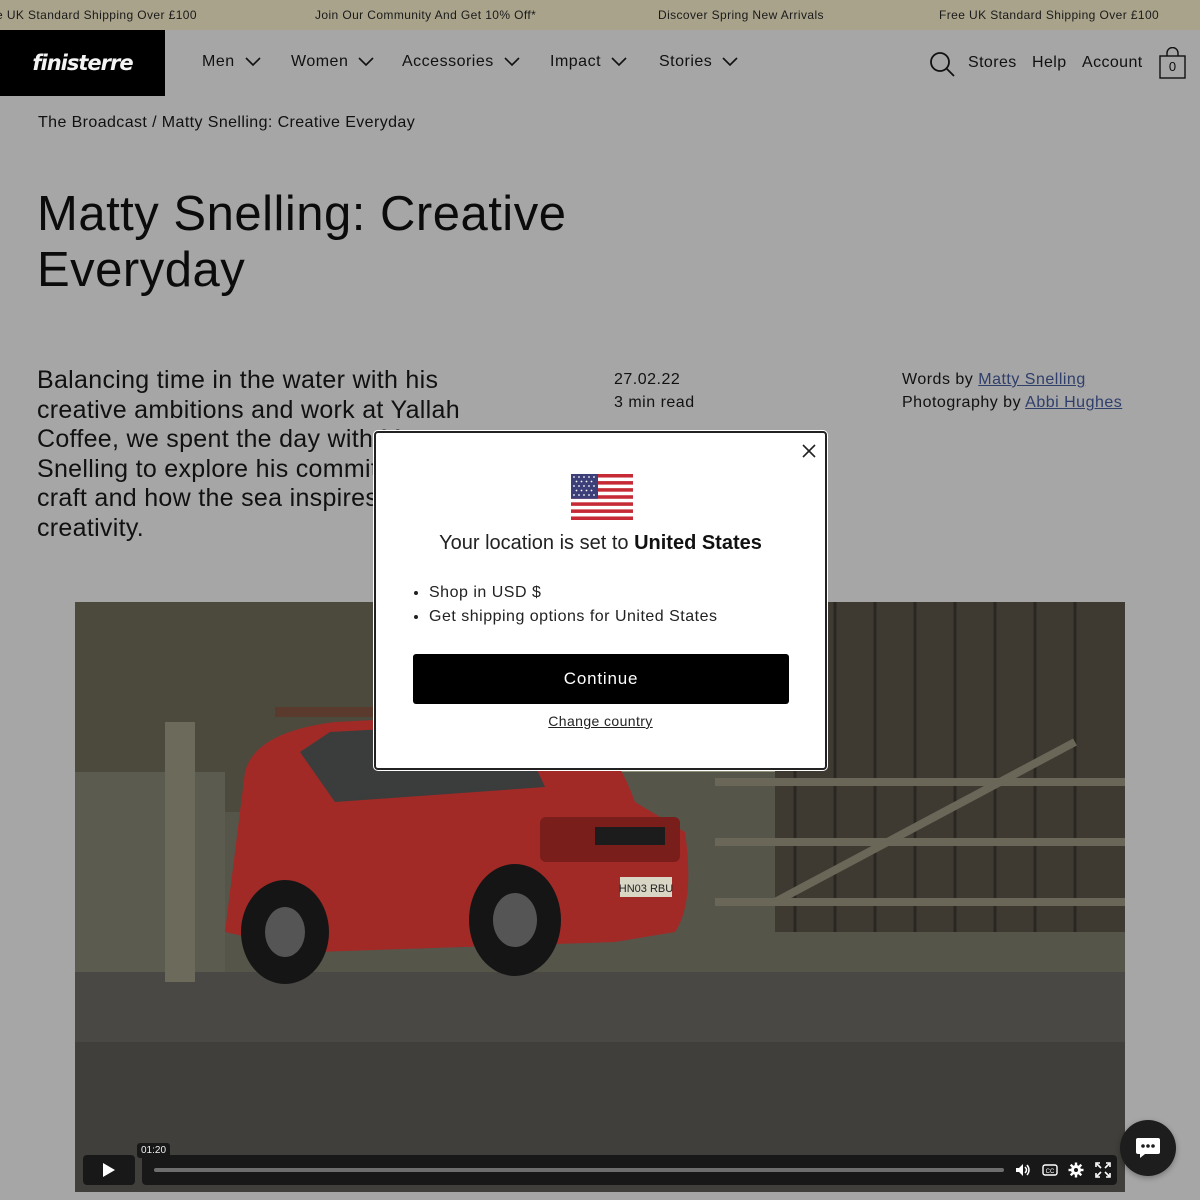 The height and width of the screenshot is (1200, 1200). I want to click on play-button, so click(109, 1170).